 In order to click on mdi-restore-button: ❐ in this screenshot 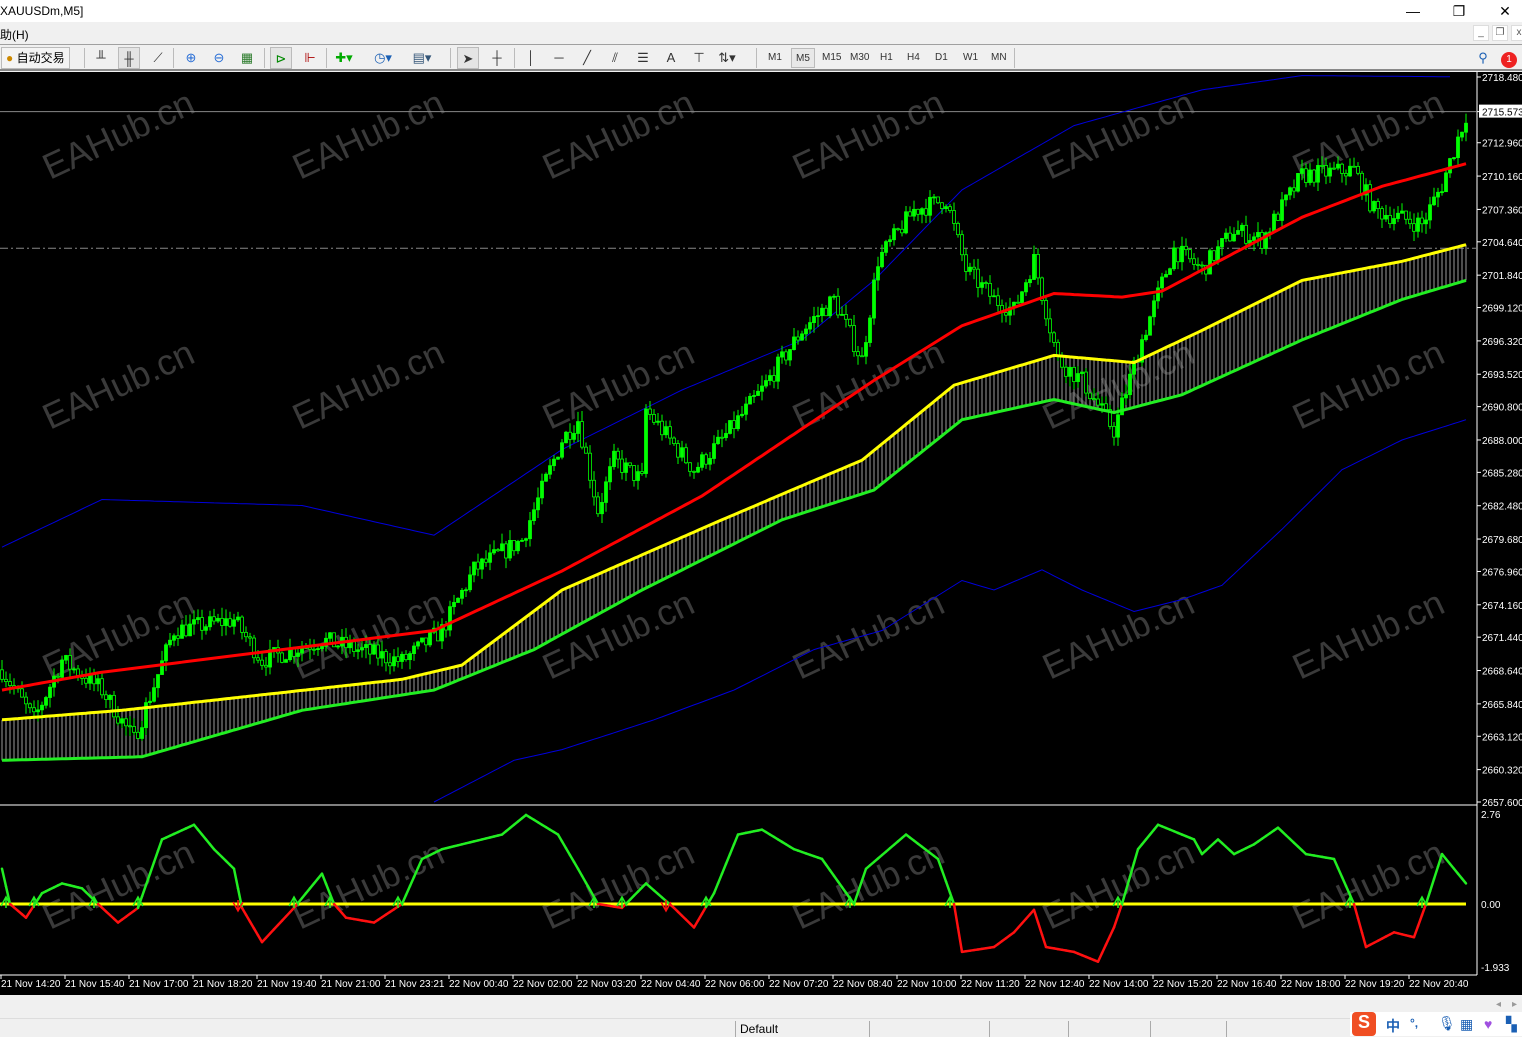, I will do `click(1500, 33)`.